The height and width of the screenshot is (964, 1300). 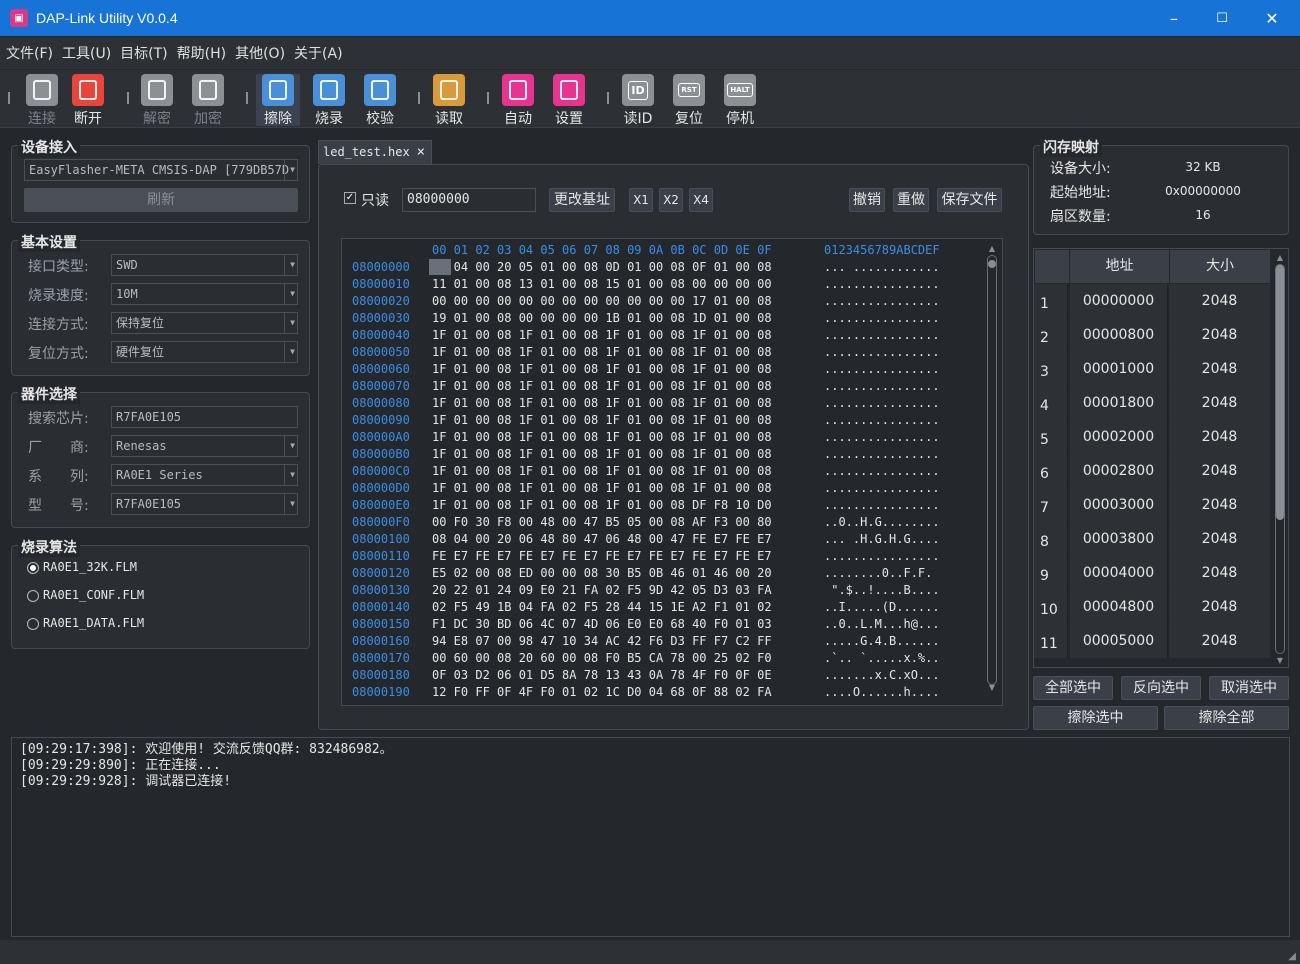 I want to click on hex-ascii: .`.. `.....x.%.., so click(x=882, y=658).